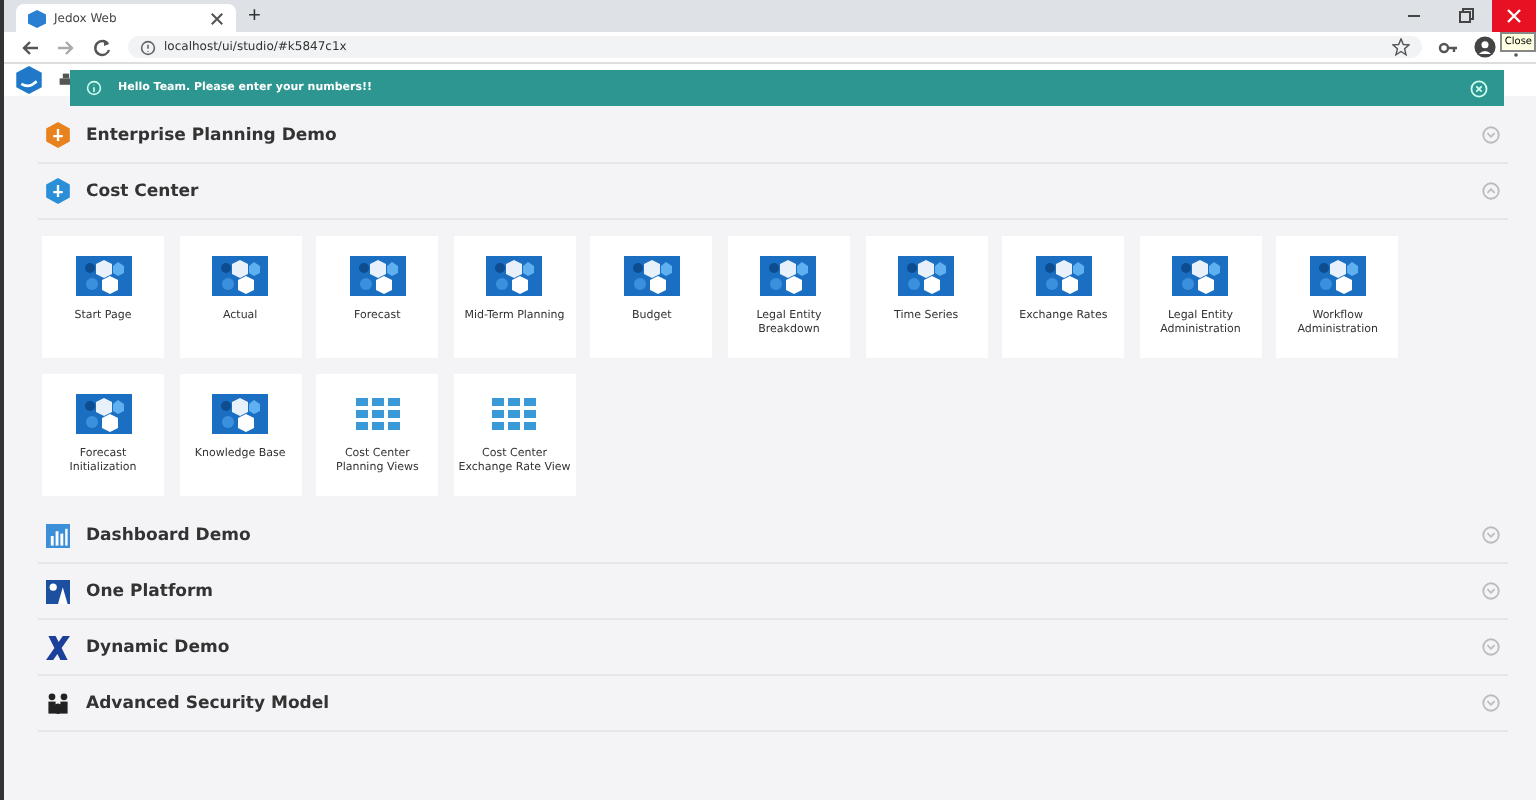 Image resolution: width=1536 pixels, height=800 pixels. What do you see at coordinates (773, 136) in the screenshot?
I see `section-header: Enterprise Planning Demo` at bounding box center [773, 136].